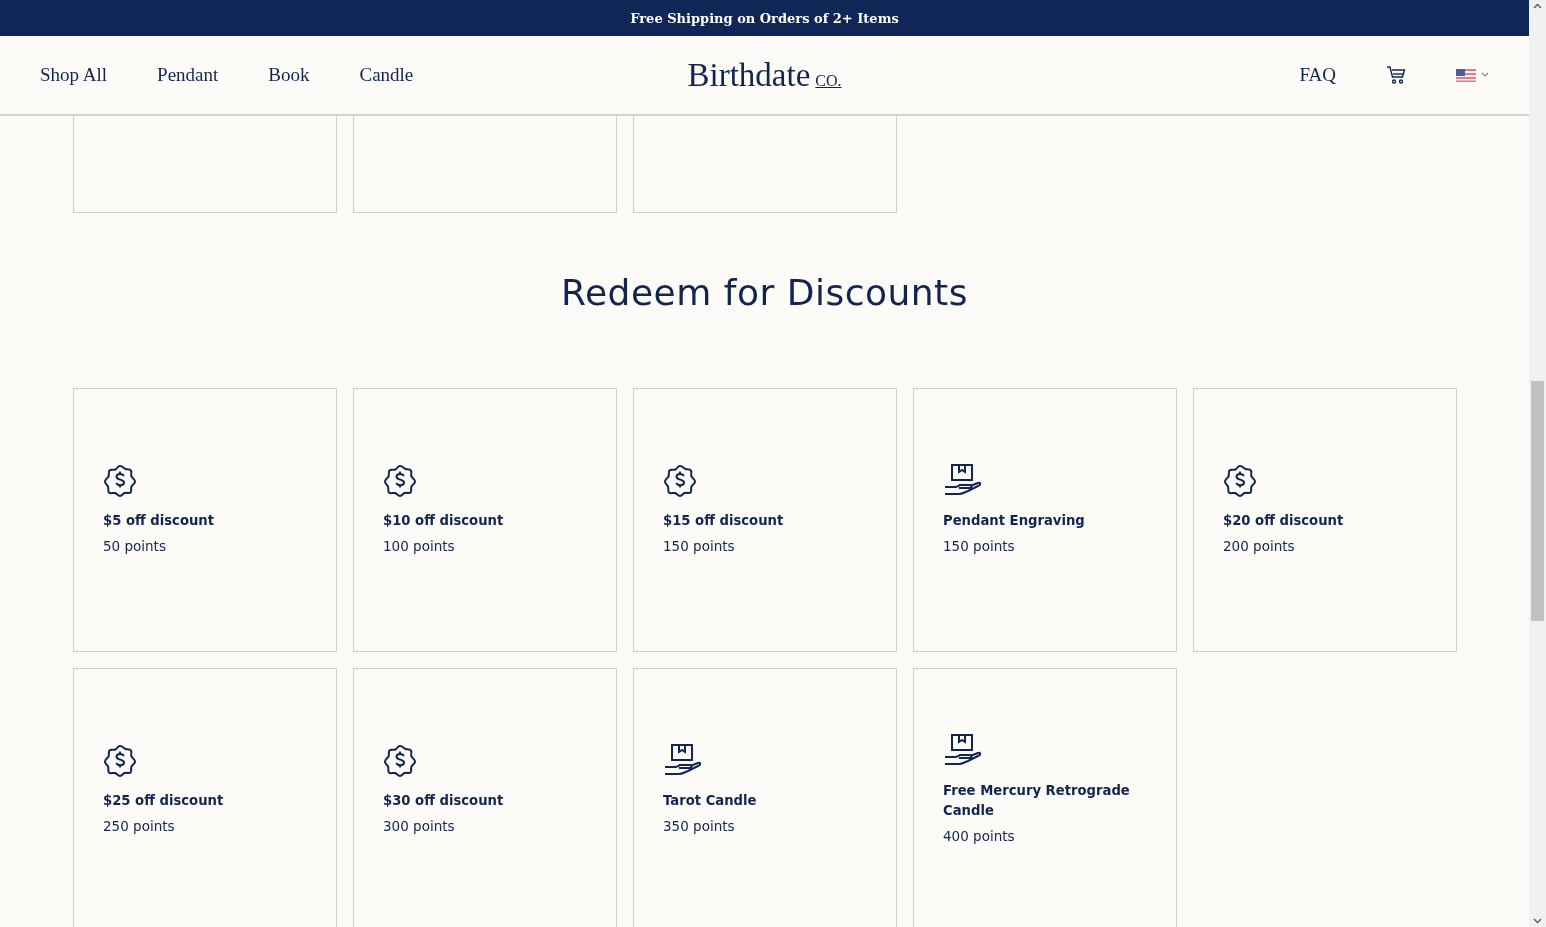 This screenshot has height=927, width=1546. What do you see at coordinates (386, 75) in the screenshot?
I see `nav-link: Candle` at bounding box center [386, 75].